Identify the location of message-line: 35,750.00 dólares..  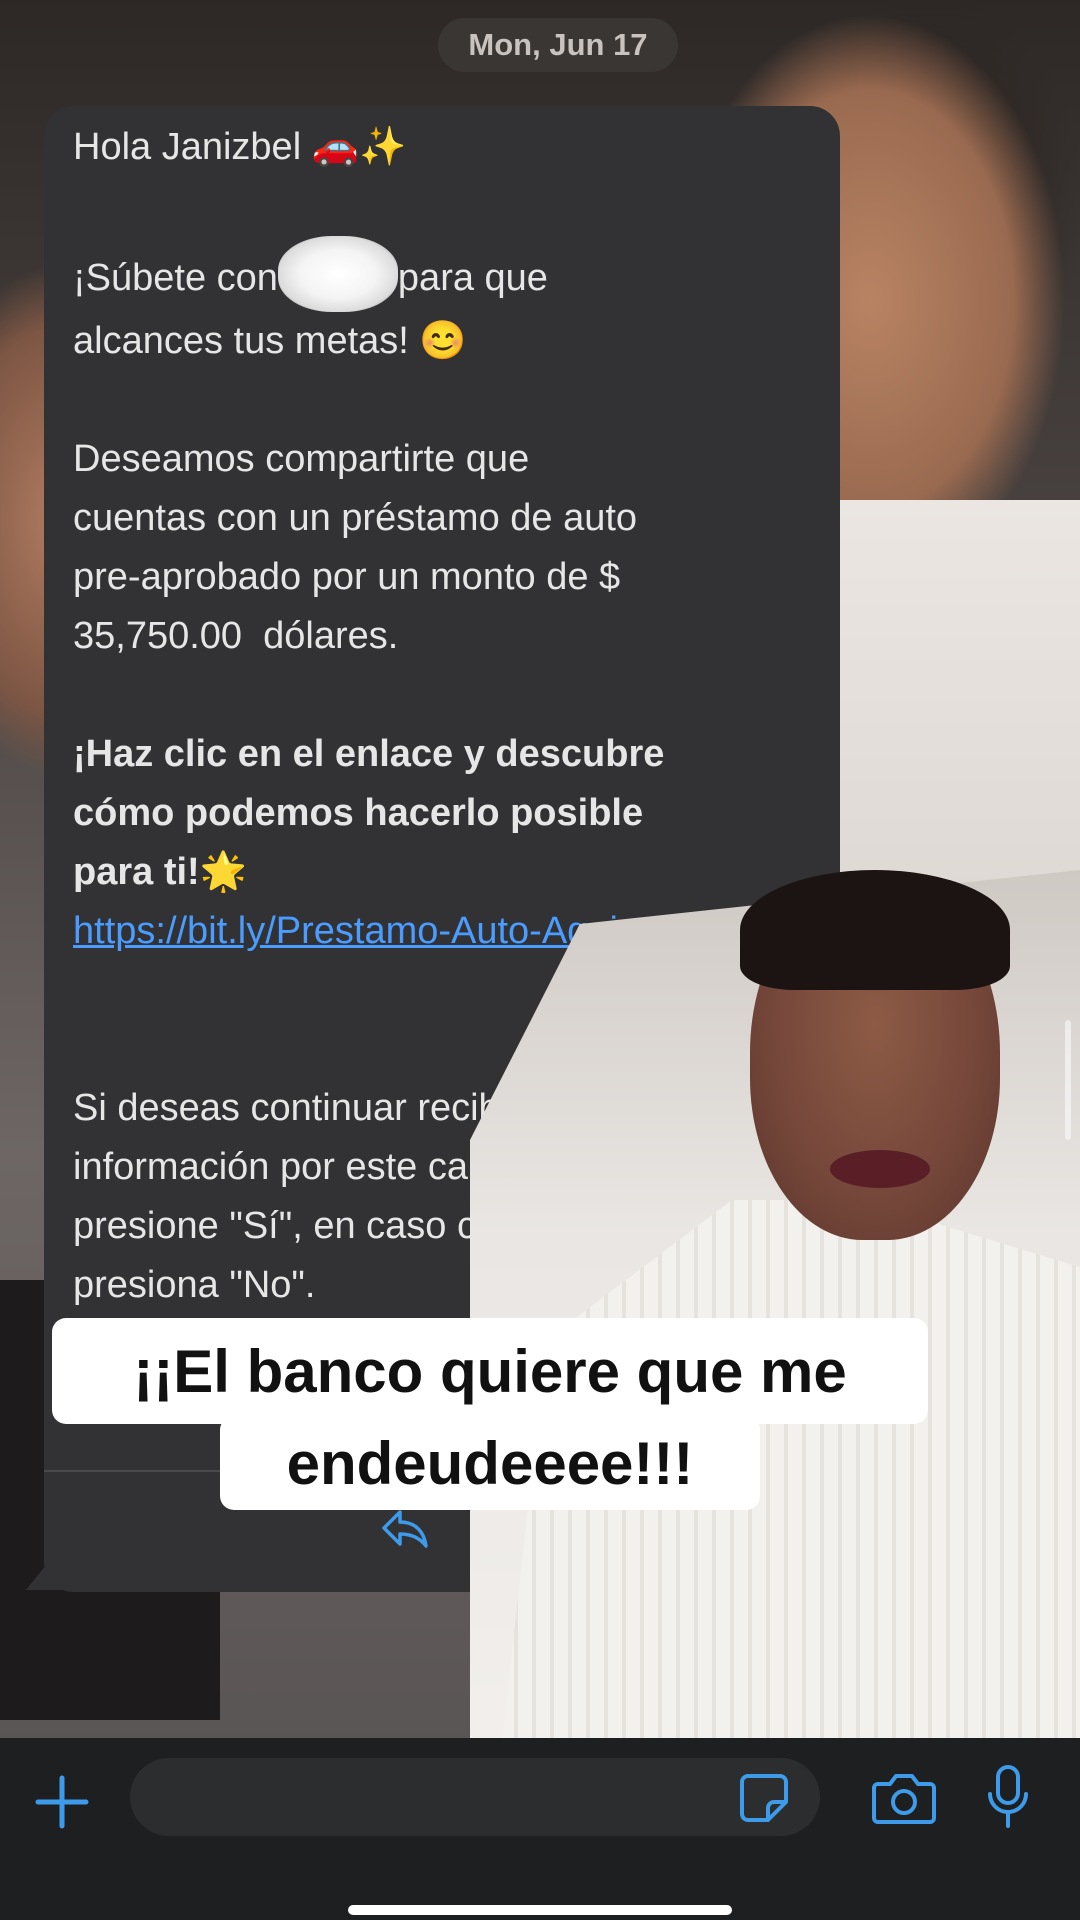
(236, 636).